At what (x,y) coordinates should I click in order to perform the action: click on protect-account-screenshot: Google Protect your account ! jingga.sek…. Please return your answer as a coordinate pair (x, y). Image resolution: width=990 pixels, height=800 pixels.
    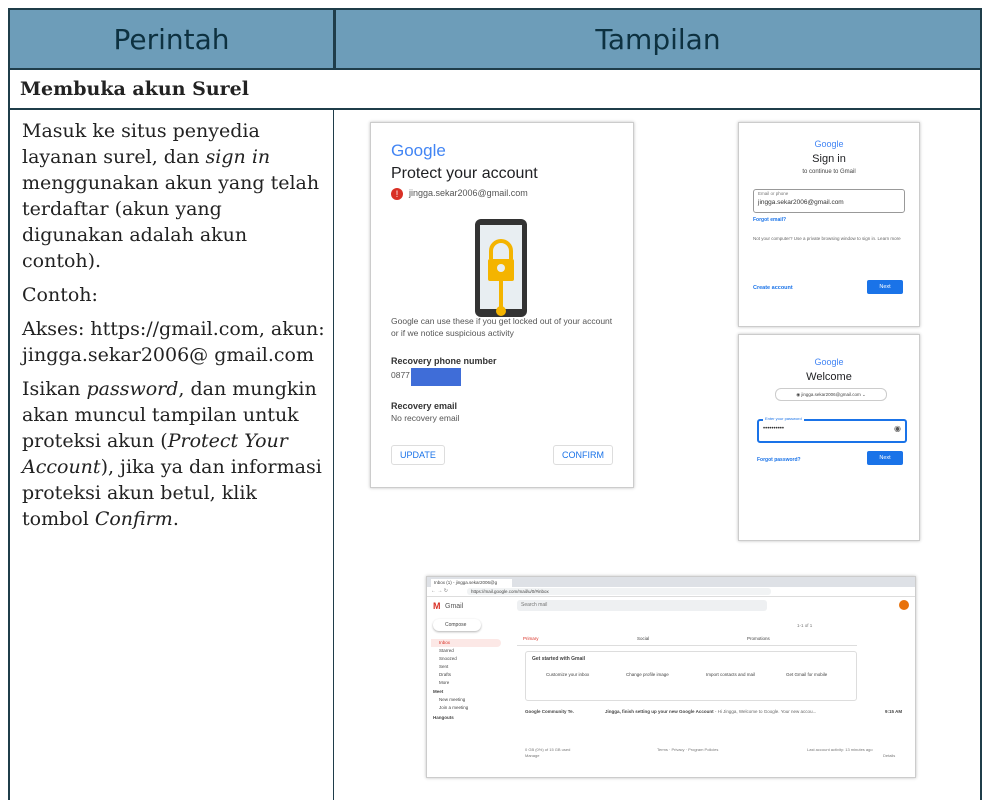
    Looking at the image, I should click on (502, 305).